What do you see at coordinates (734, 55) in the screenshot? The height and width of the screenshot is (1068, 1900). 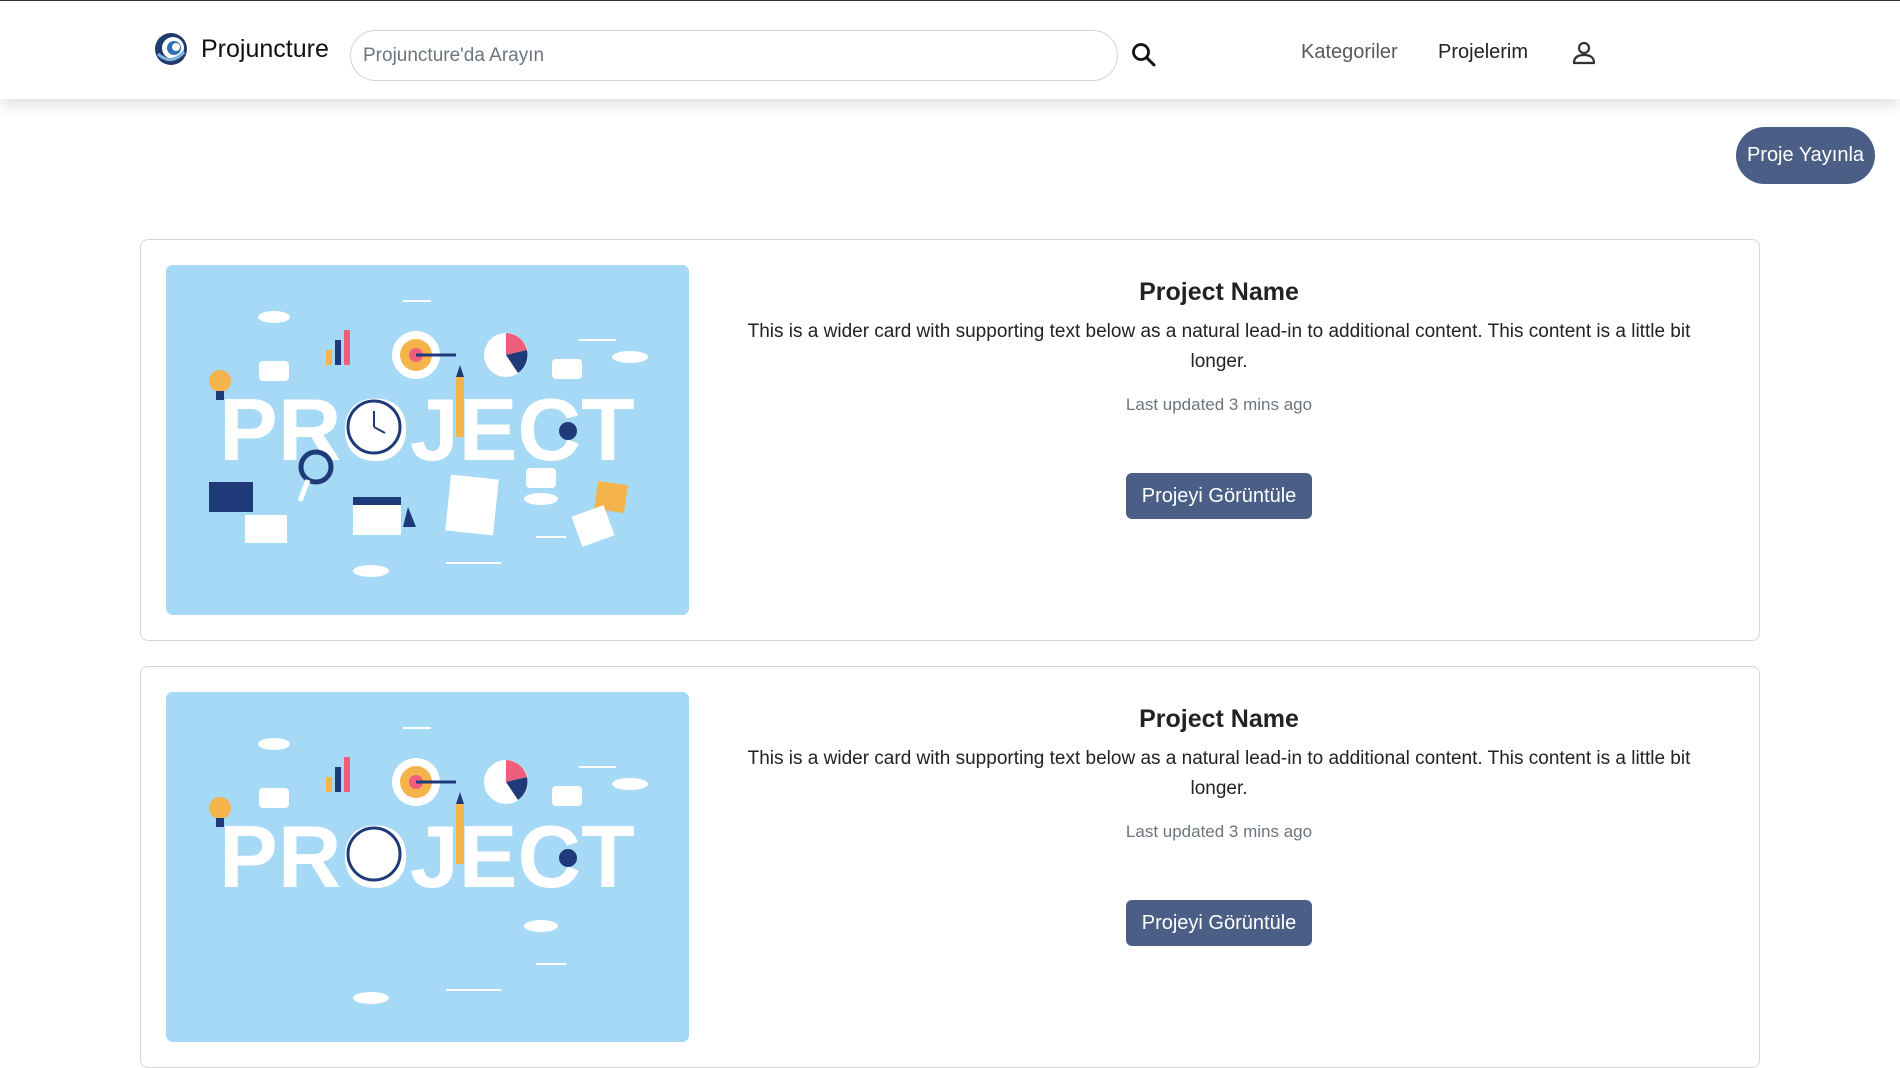 I see `search-input` at bounding box center [734, 55].